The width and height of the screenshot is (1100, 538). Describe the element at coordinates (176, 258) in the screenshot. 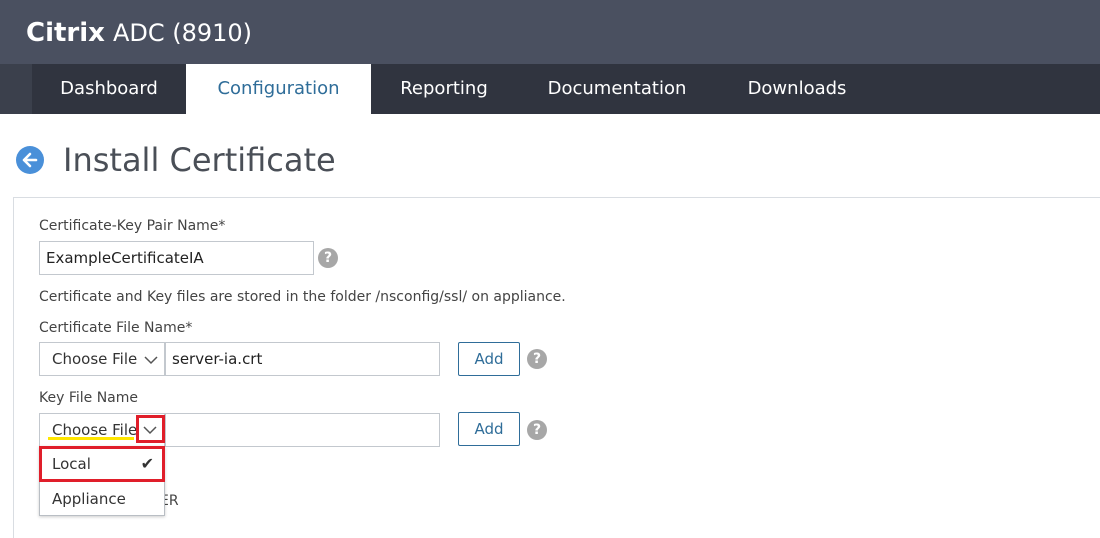

I see `cert-key-pair-input: ExampleCertificateIA` at that location.